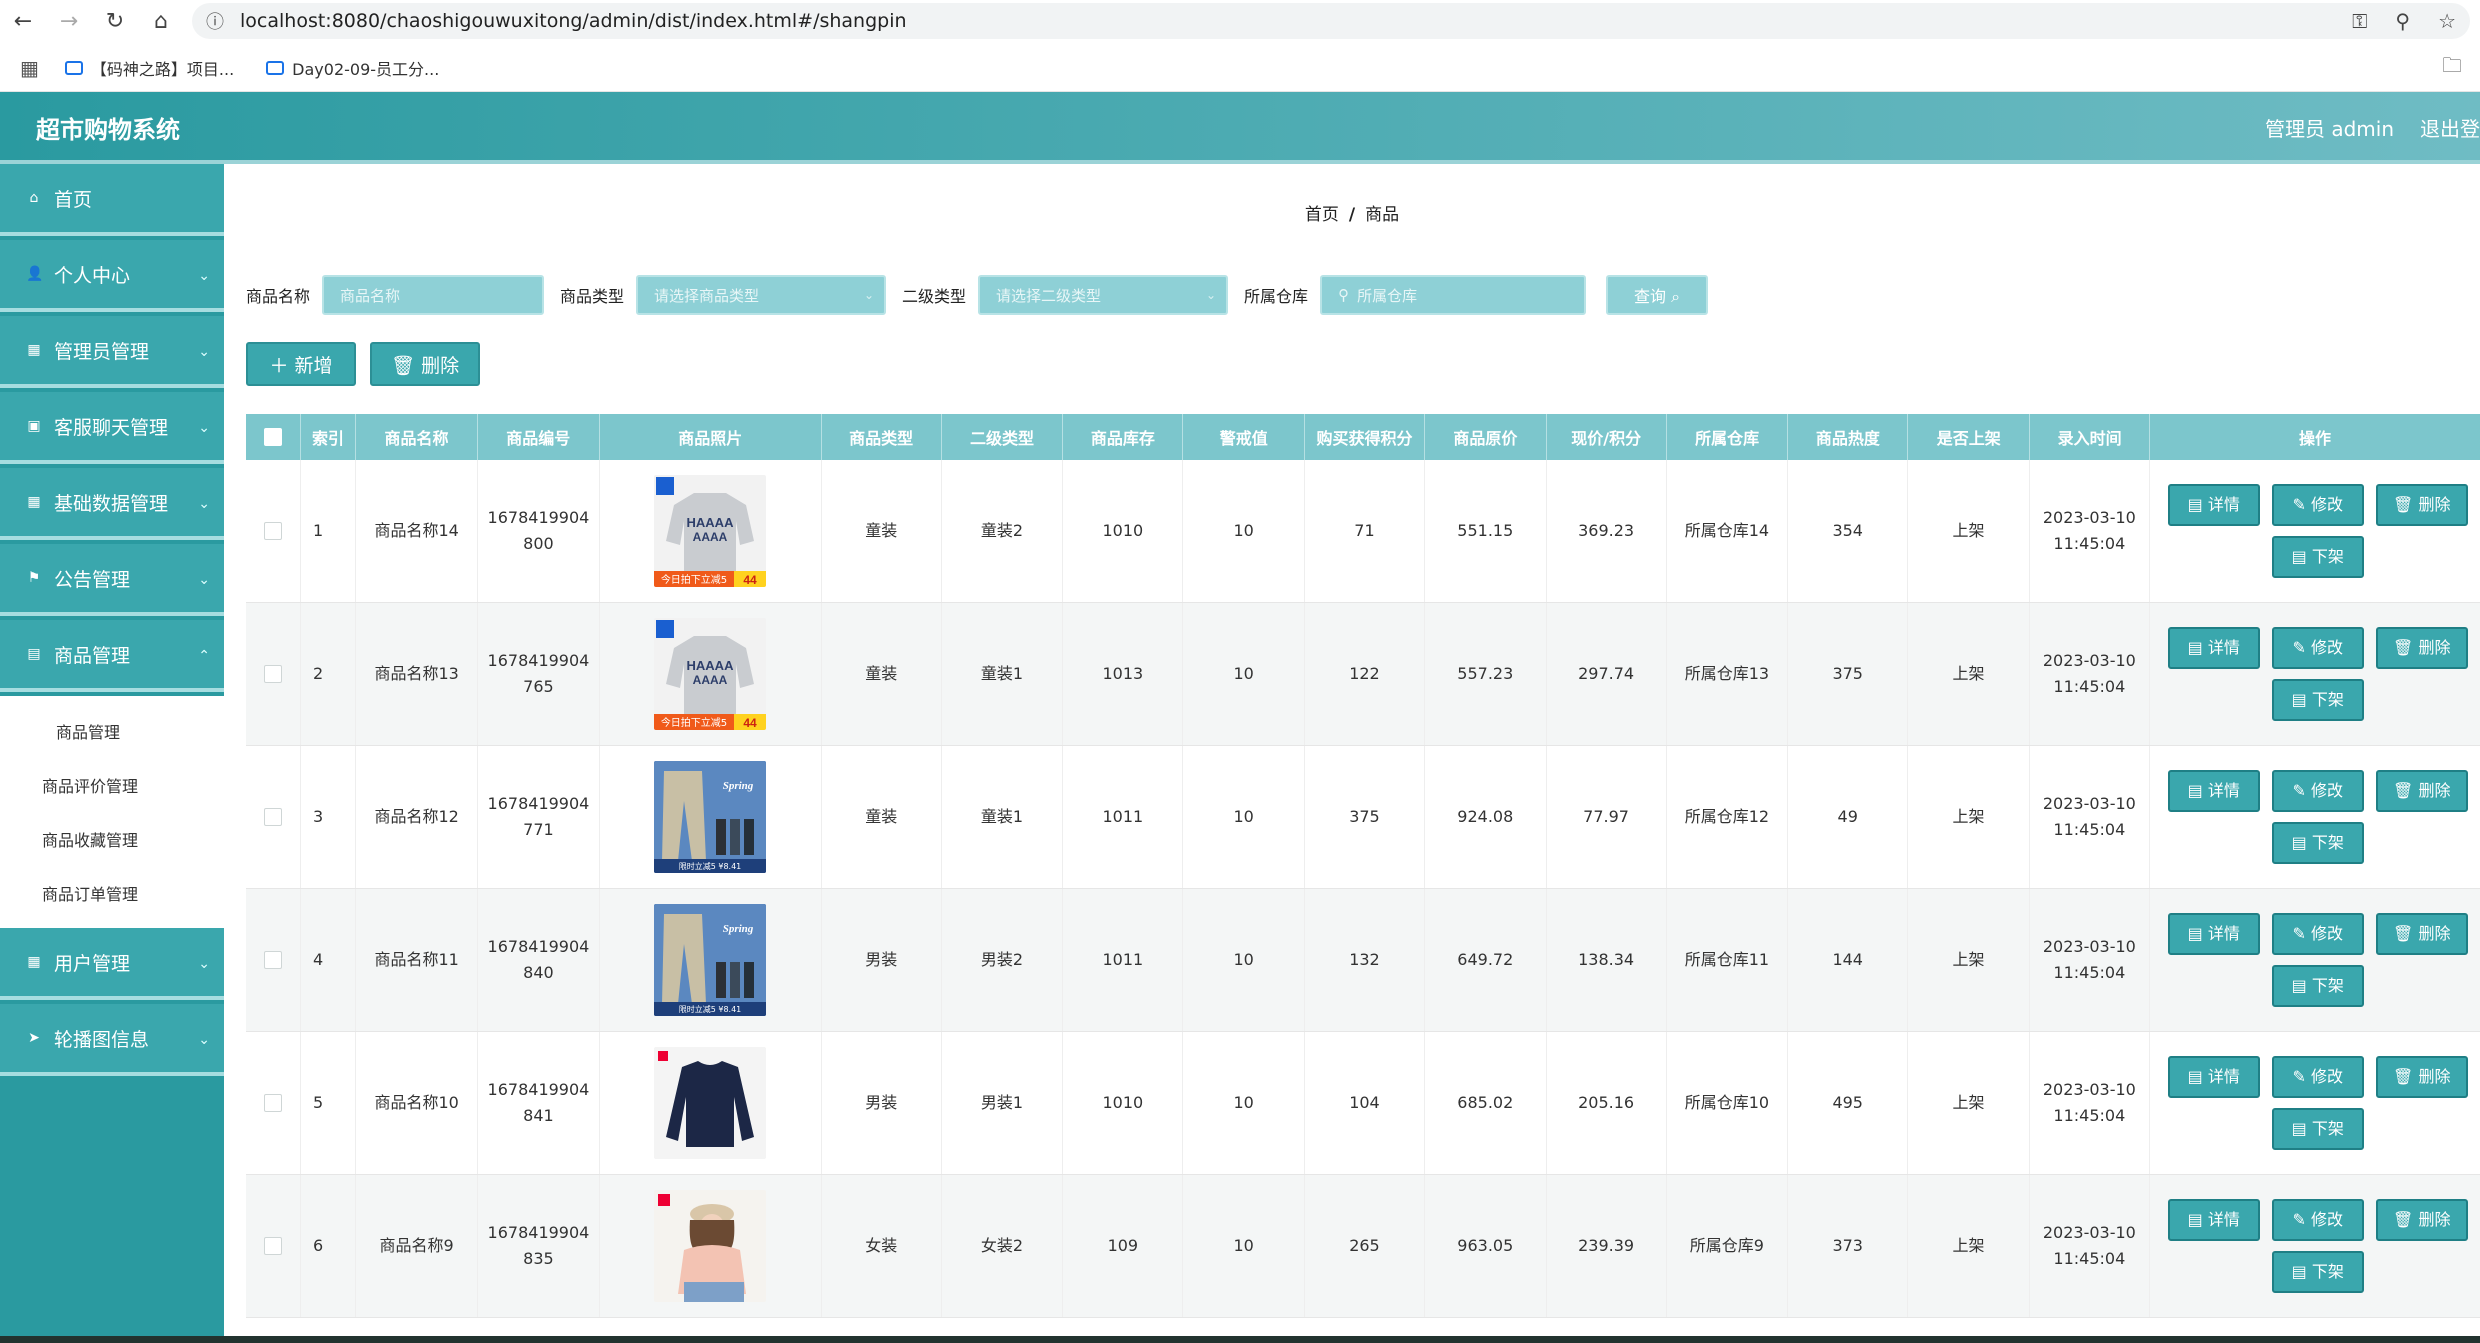  I want to click on add-button: ＋ 新增, so click(301, 364).